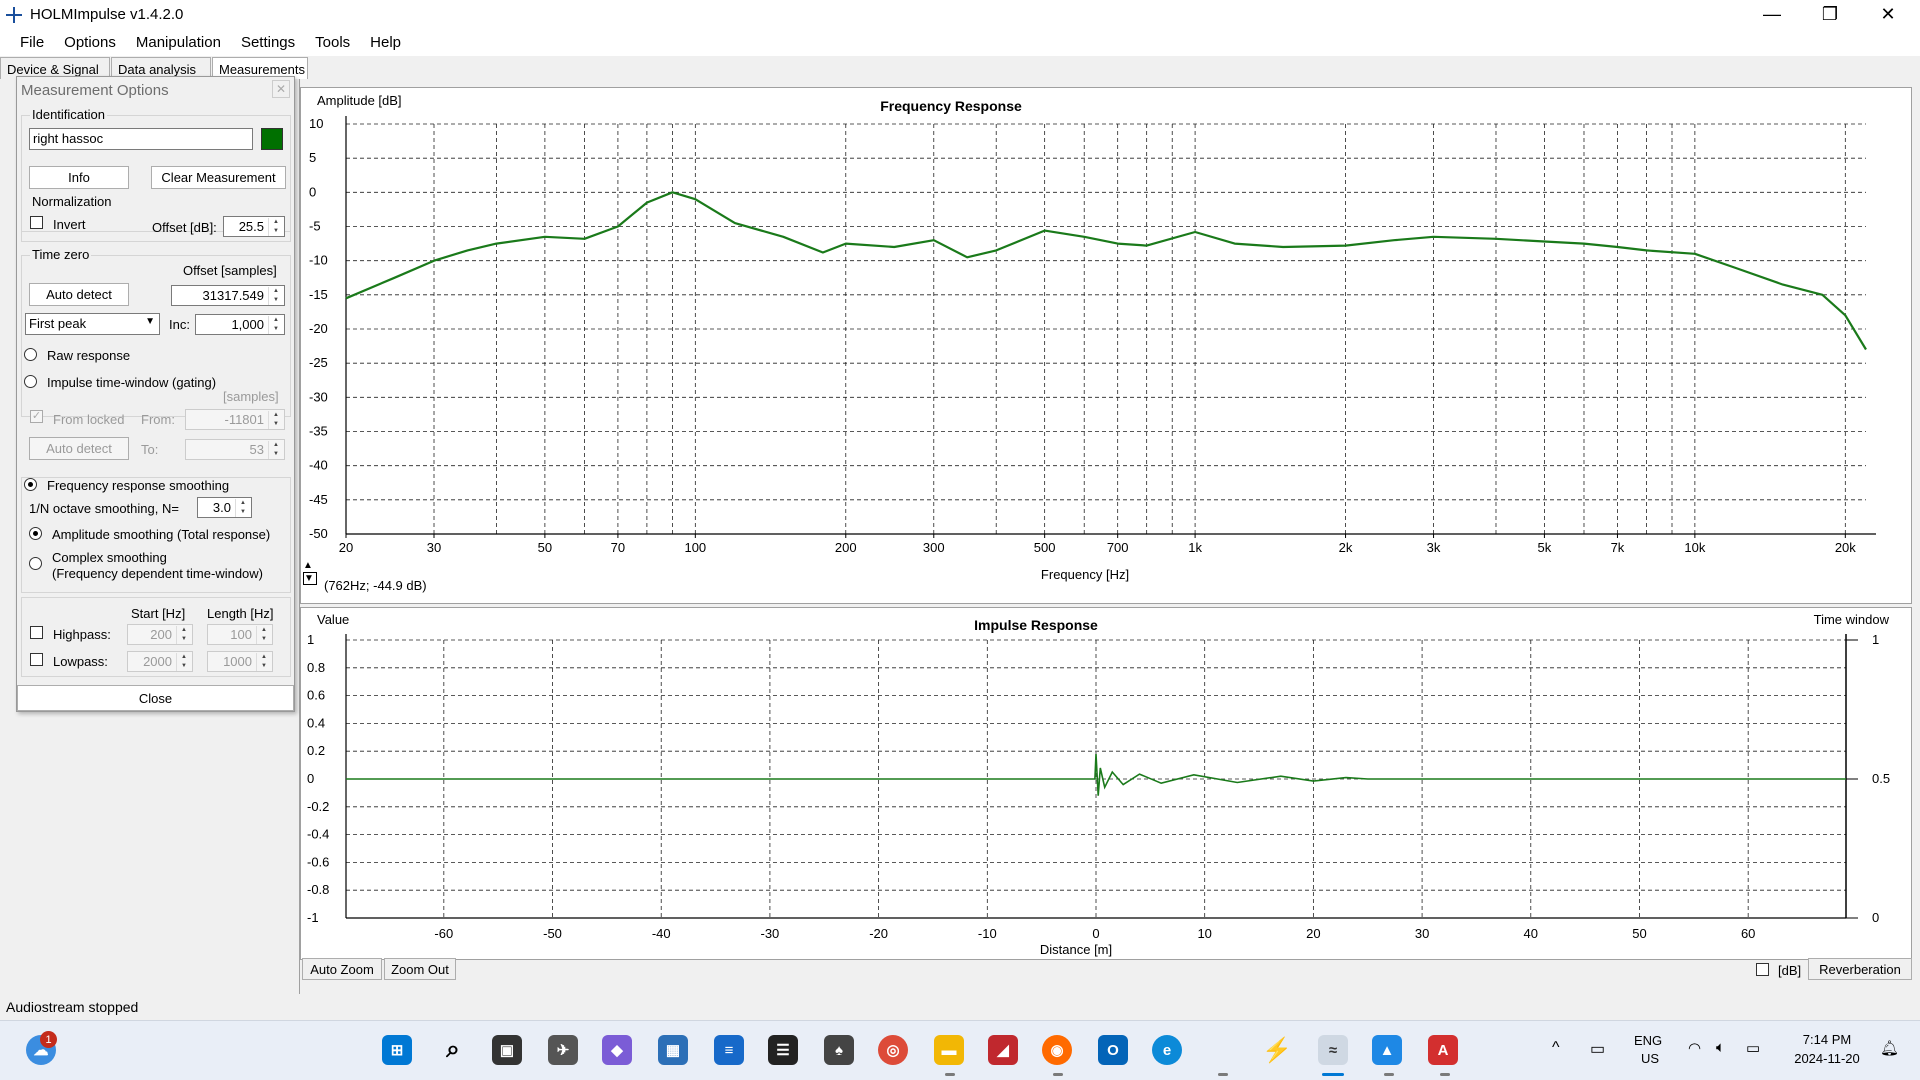 This screenshot has height=1080, width=1920. What do you see at coordinates (453, 1050) in the screenshot?
I see `search-icon: ⌕` at bounding box center [453, 1050].